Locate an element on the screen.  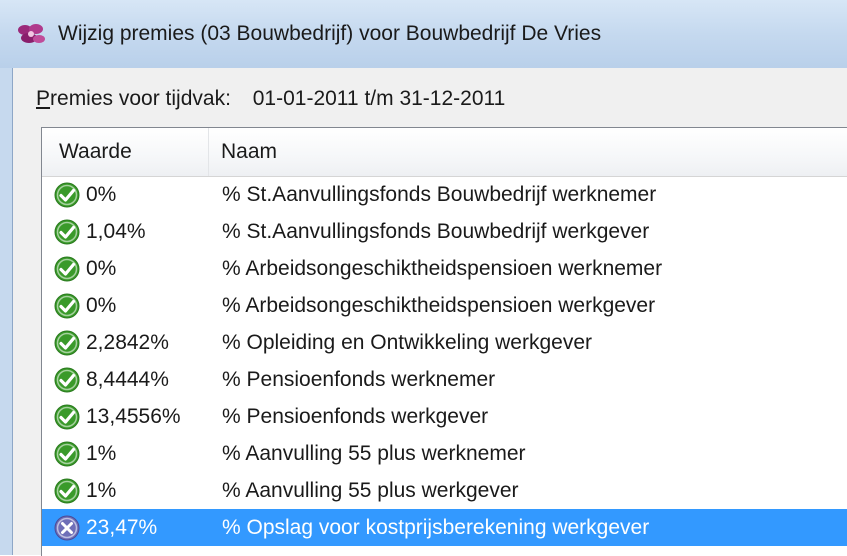
row-name: % Opleiding en Ontwikkeling werkgever is located at coordinates (407, 342).